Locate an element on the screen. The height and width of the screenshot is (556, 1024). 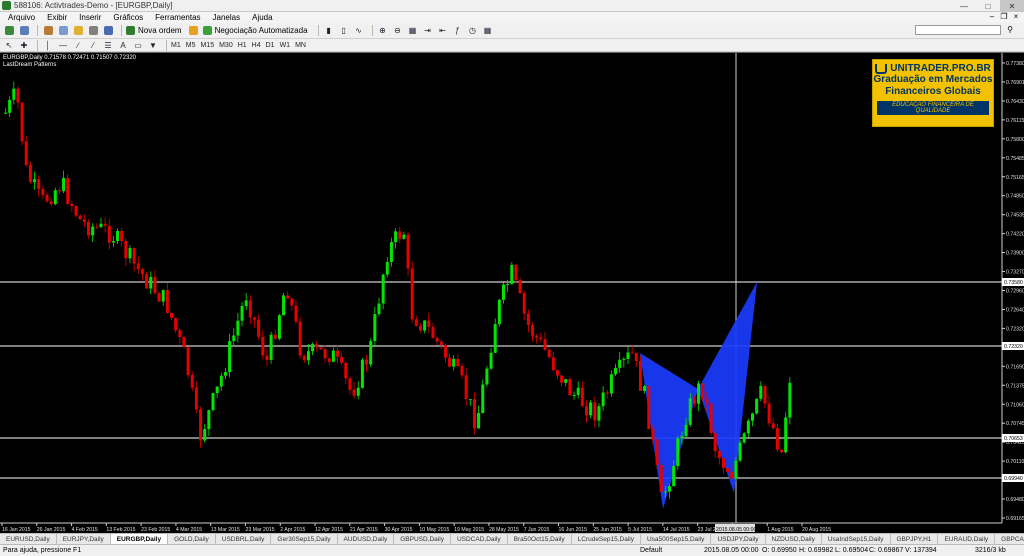
chart-tab: USDCAD,Daily is located at coordinates (479, 539).